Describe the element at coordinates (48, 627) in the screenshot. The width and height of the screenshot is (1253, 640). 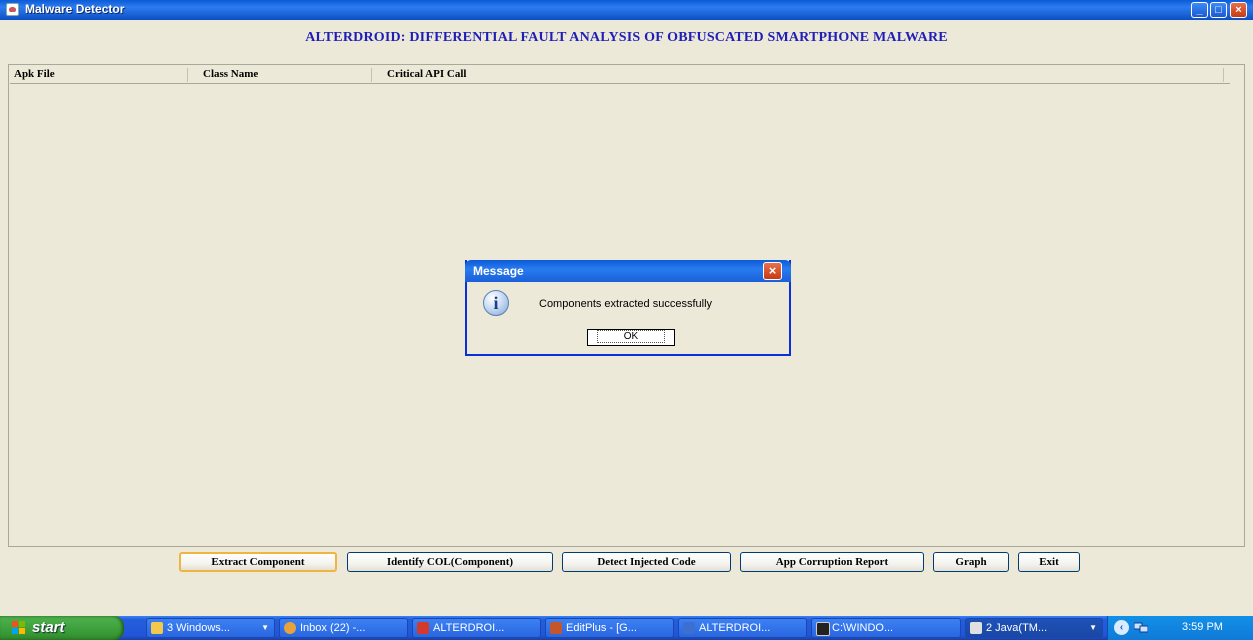
I see `start-label: start` at that location.